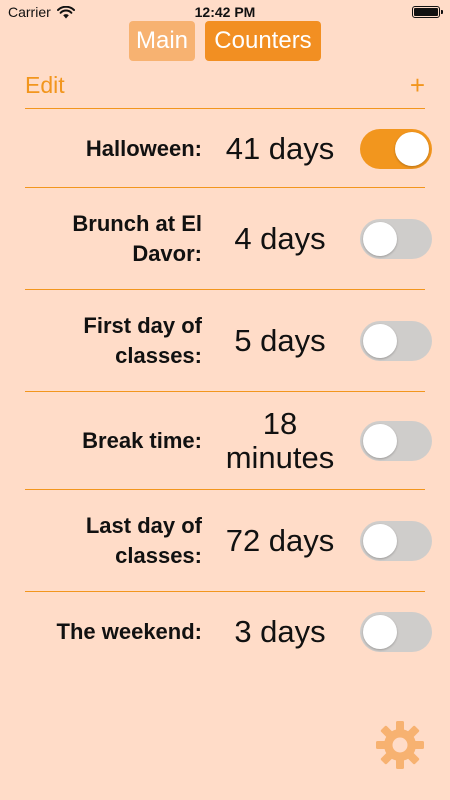 Image resolution: width=450 pixels, height=800 pixels. Describe the element at coordinates (280, 148) in the screenshot. I see `counter-value: 41 days` at that location.